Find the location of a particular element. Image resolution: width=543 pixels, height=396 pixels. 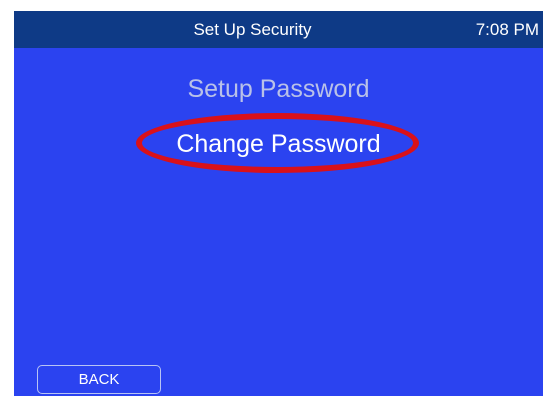

setup-password-option: Setup Password is located at coordinates (278, 89).